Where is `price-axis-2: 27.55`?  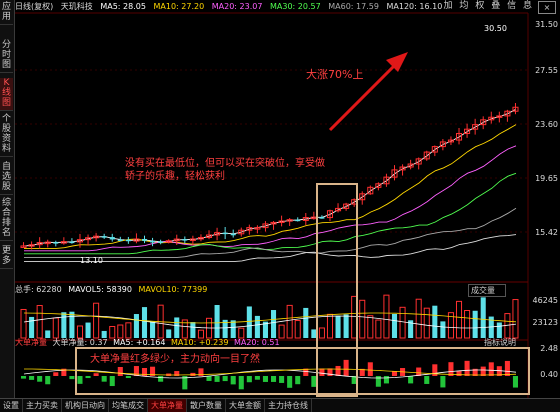 price-axis-2: 27.55 is located at coordinates (546, 70).